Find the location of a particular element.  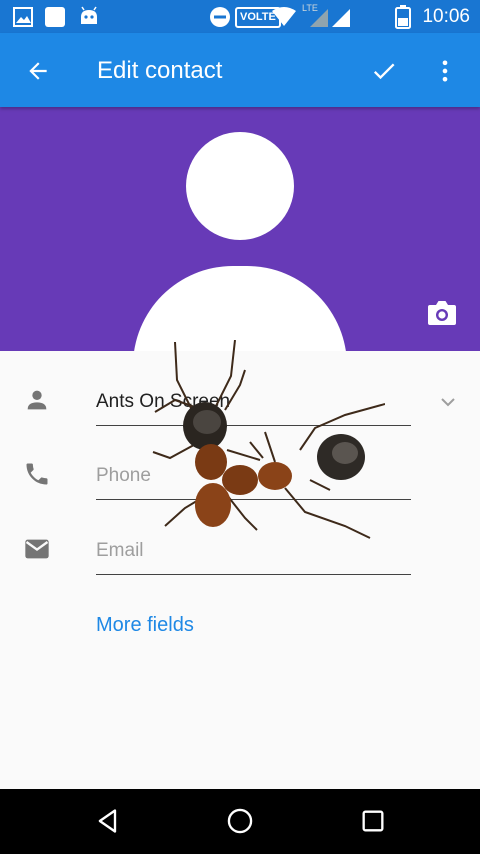

nav-recents-icon is located at coordinates (373, 821).